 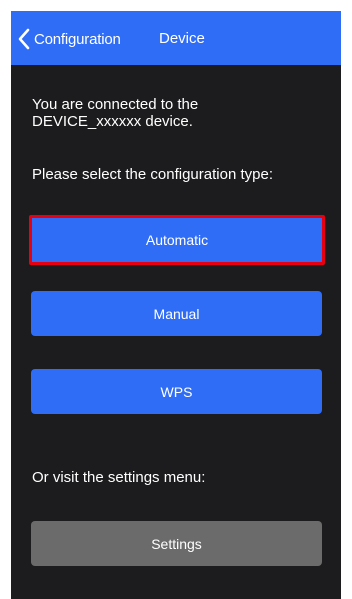 I want to click on manual-button-label: Manual, so click(x=176, y=313).